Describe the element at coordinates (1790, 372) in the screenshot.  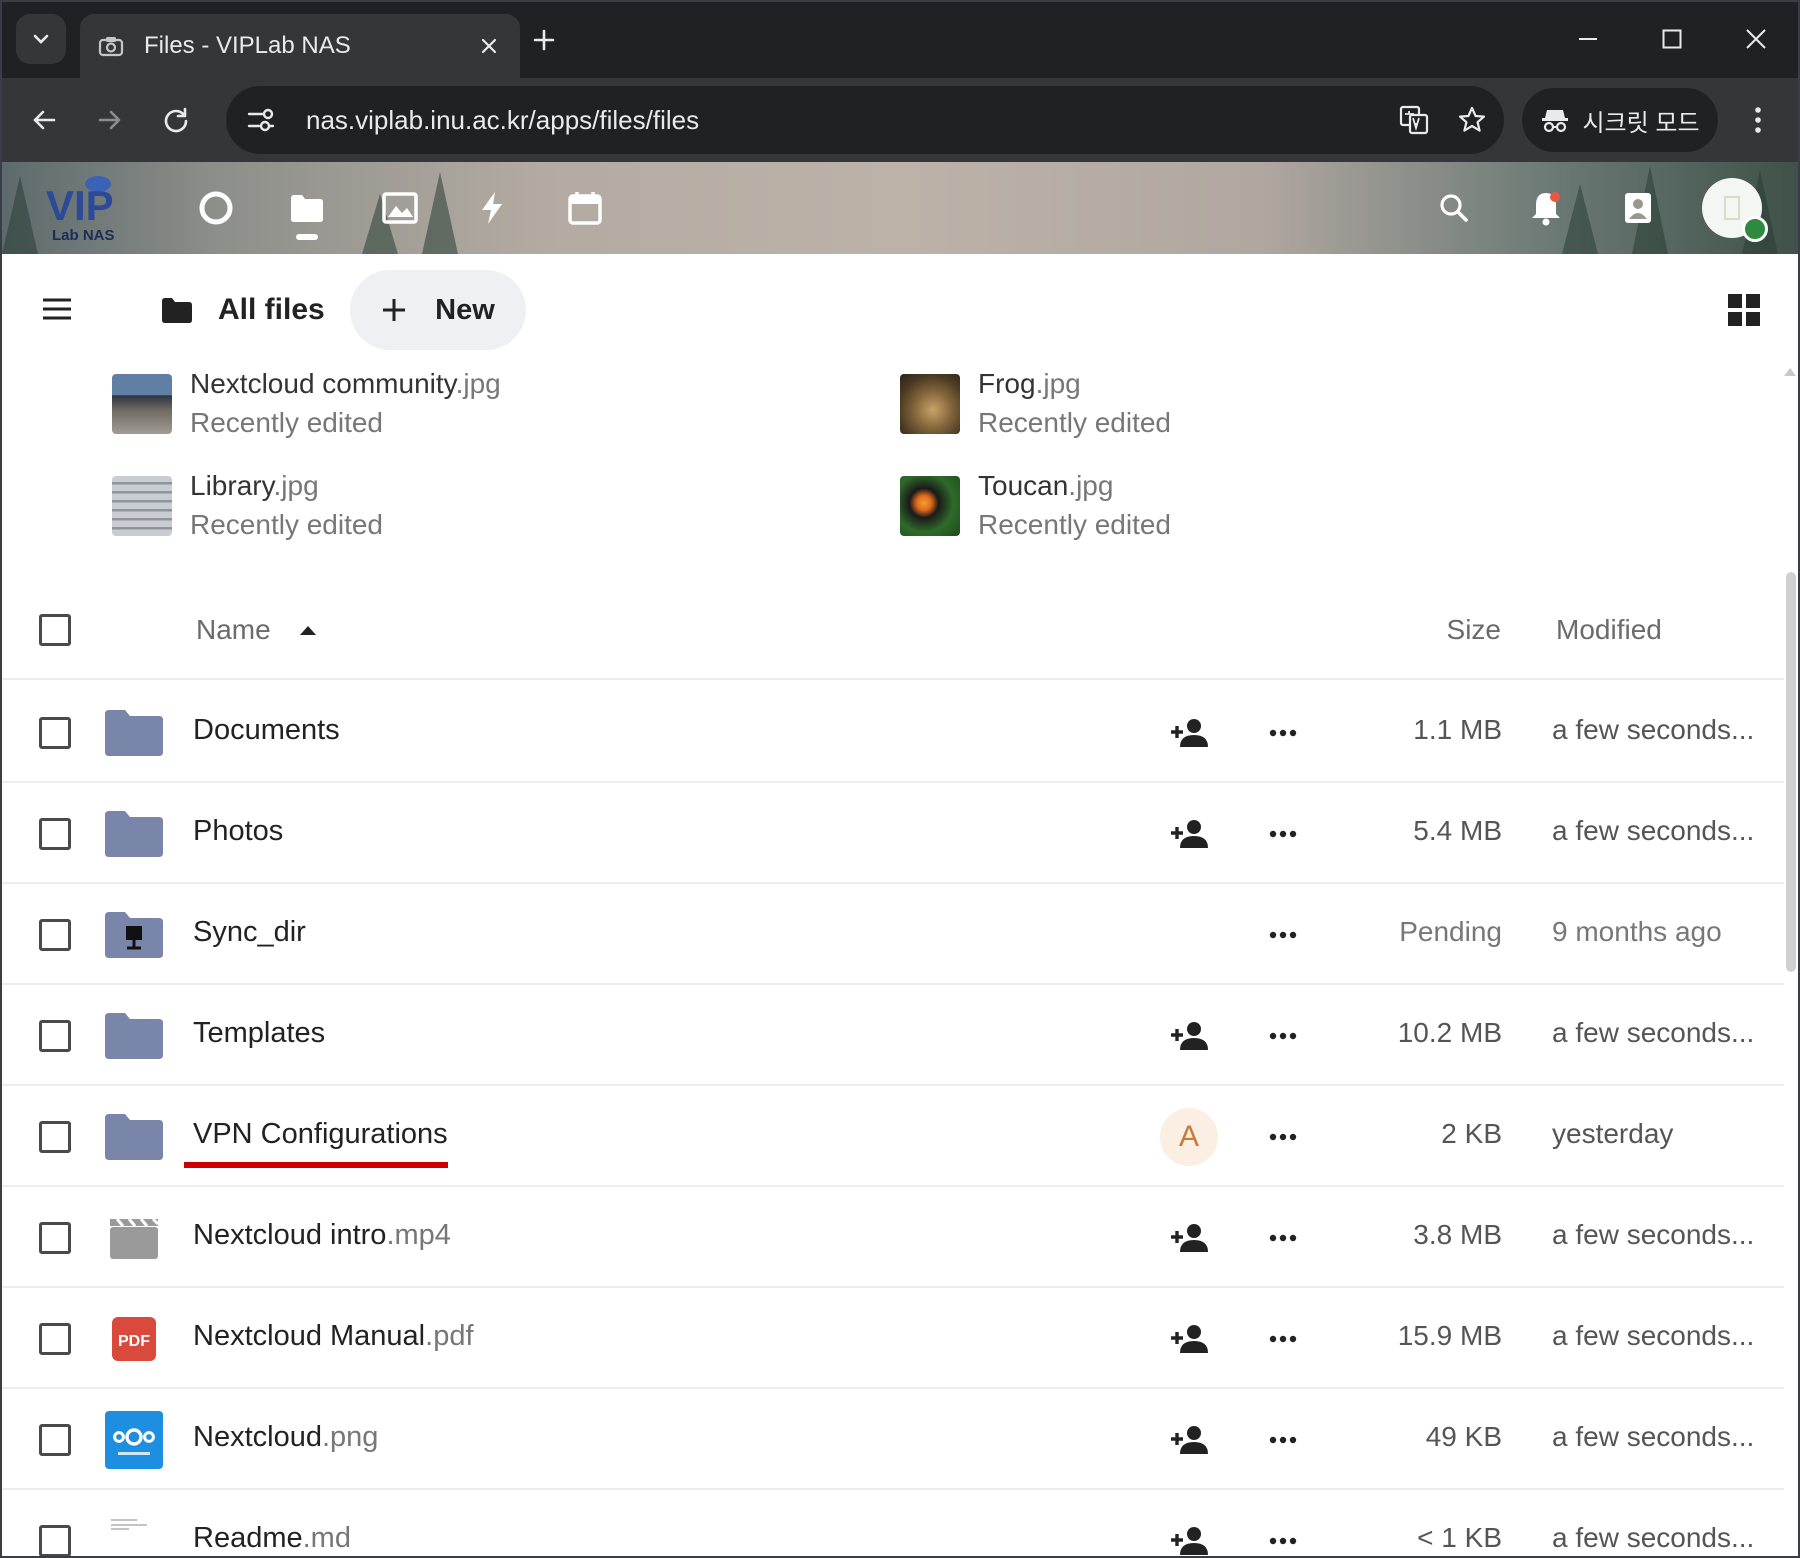
I see `scroll-up-arrow` at that location.